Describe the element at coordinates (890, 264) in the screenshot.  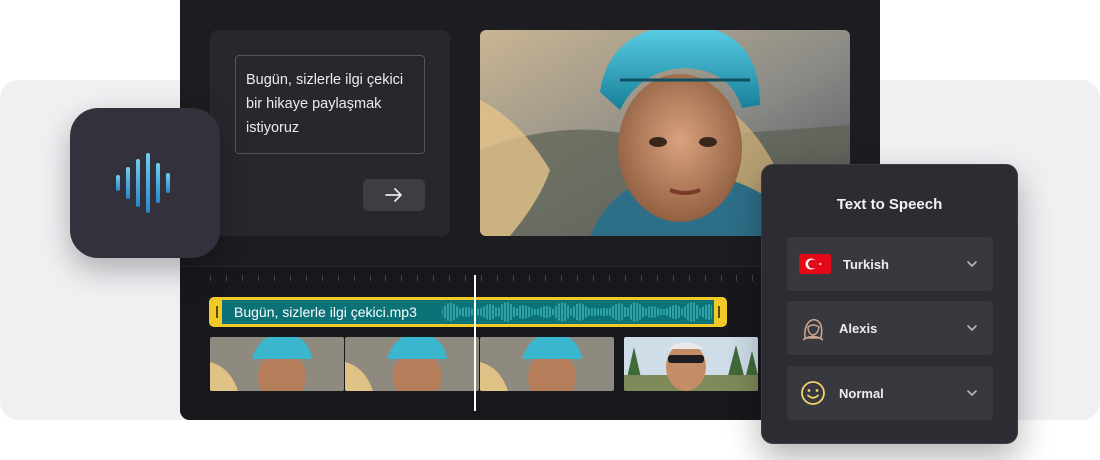
I see `language-select: Turkish` at that location.